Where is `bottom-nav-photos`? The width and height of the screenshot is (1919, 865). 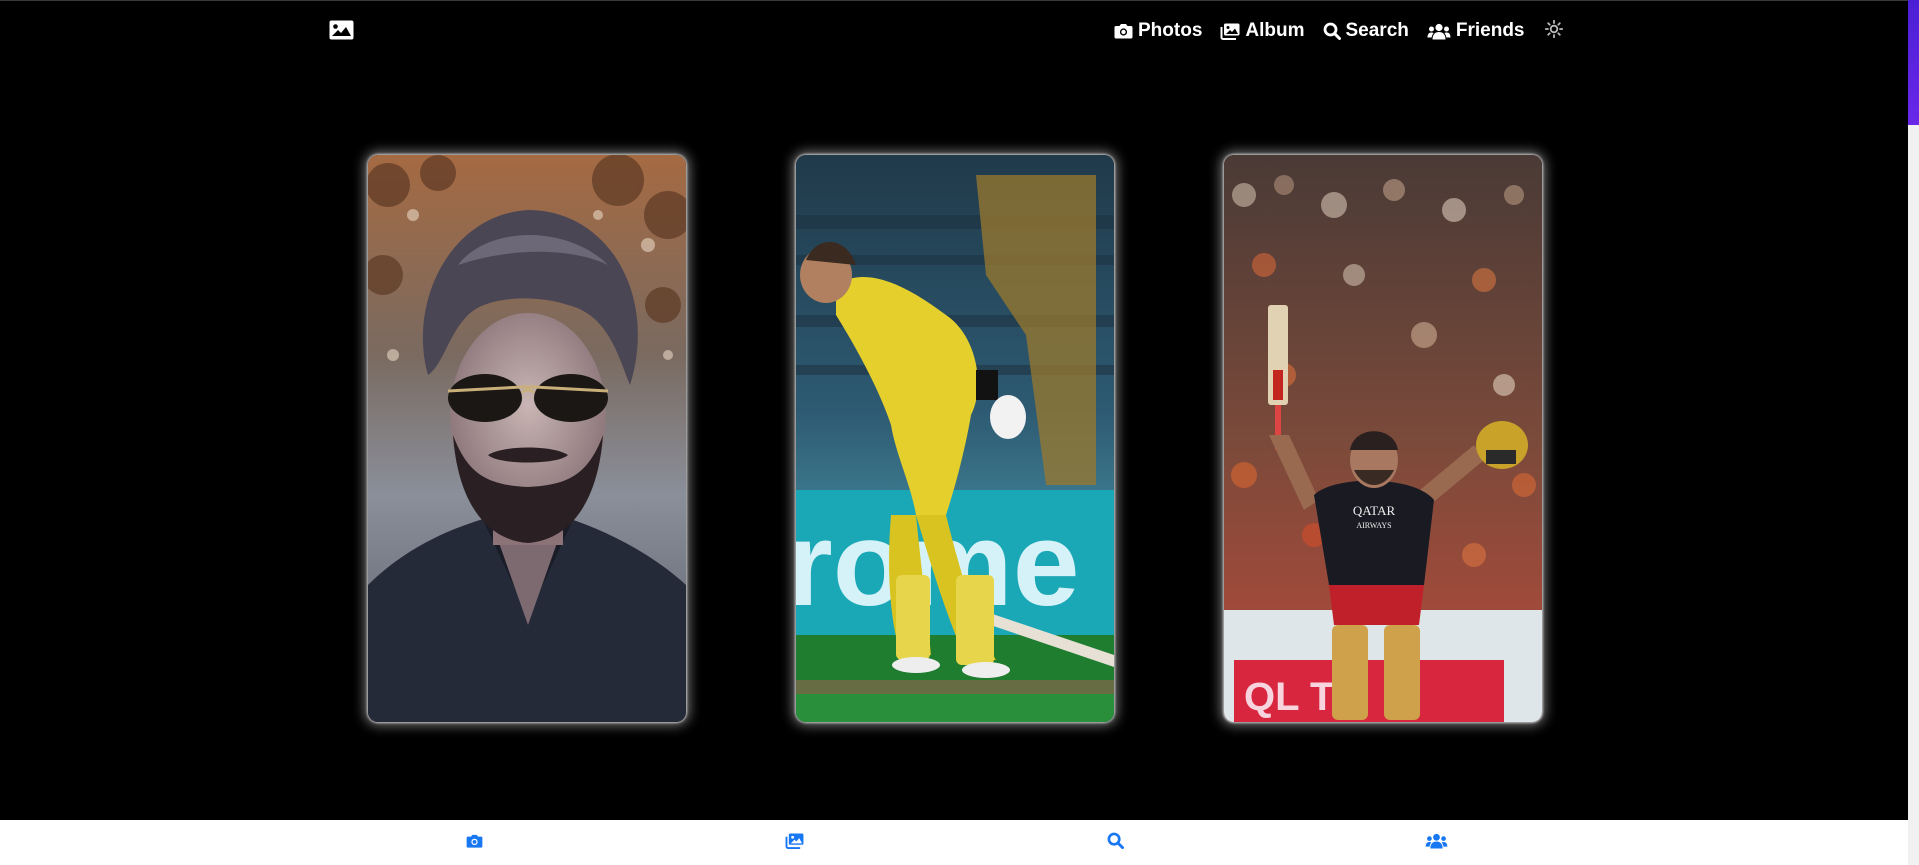 bottom-nav-photos is located at coordinates (474, 843).